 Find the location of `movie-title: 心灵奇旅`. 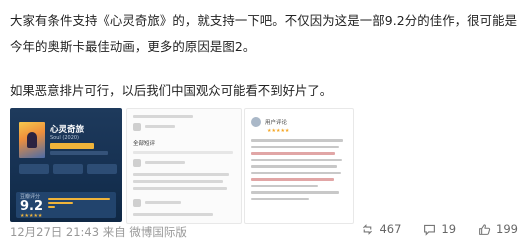

movie-title: 心灵奇旅 is located at coordinates (67, 130).